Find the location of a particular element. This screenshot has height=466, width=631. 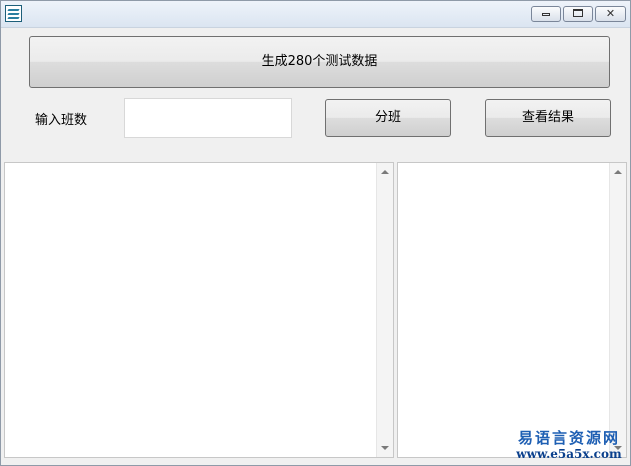

close-button: ✕ is located at coordinates (610, 14).